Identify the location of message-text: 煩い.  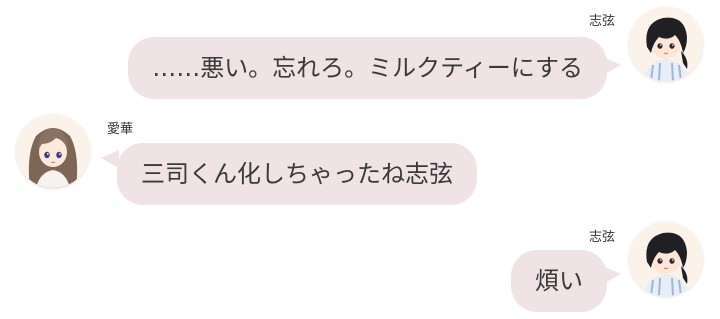
(559, 281).